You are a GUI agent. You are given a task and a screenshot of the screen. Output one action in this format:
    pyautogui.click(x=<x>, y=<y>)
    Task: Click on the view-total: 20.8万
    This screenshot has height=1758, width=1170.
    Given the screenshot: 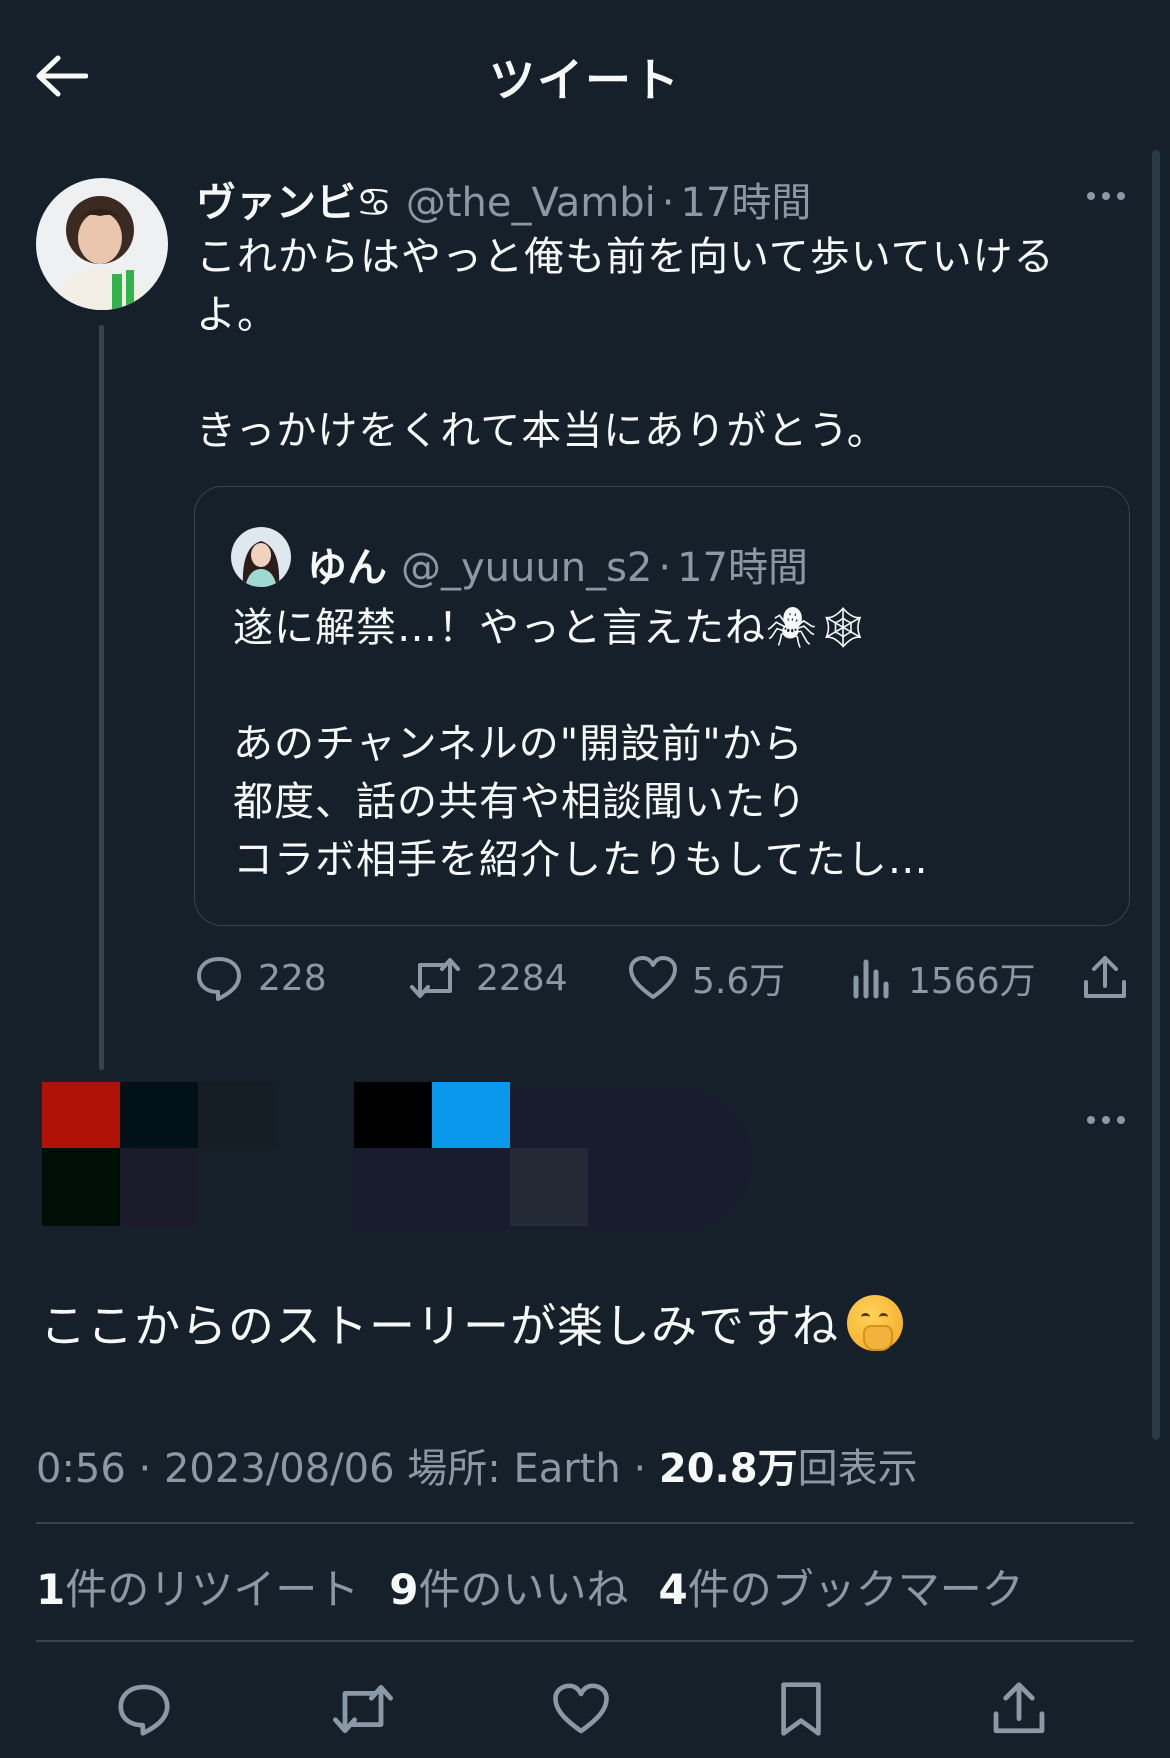 What is the action you would take?
    pyautogui.click(x=728, y=1469)
    